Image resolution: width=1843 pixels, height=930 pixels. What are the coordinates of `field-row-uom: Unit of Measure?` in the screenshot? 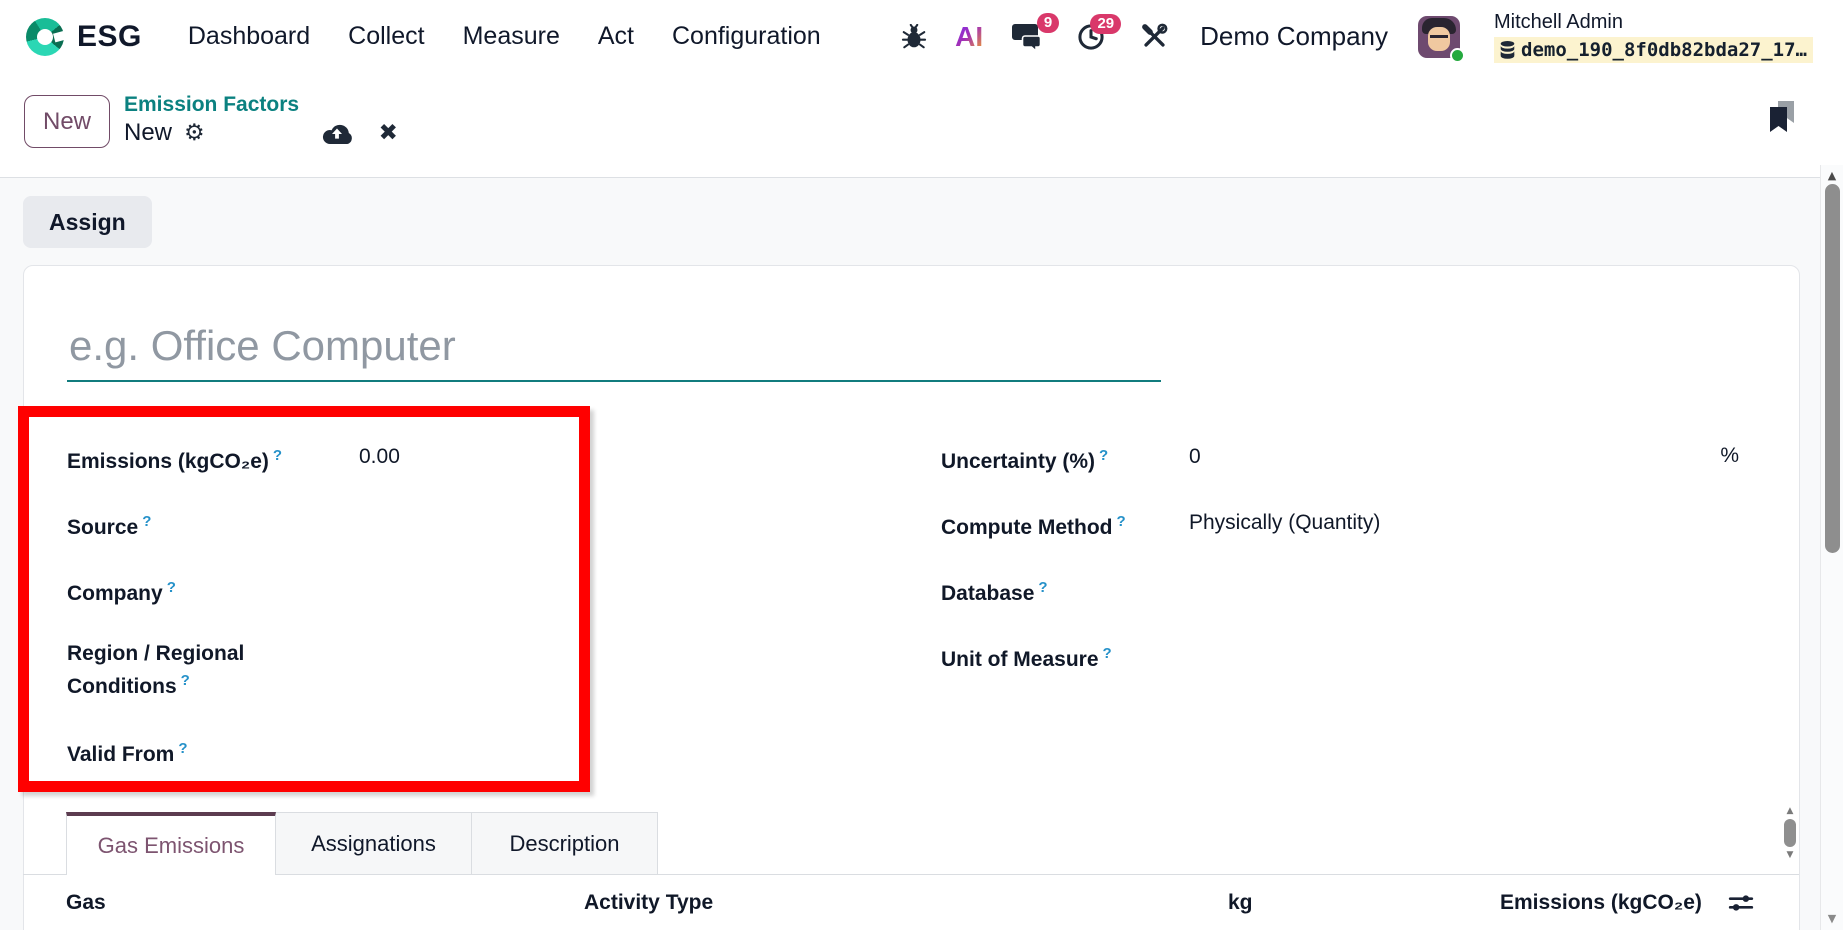 It's located at (1341, 673).